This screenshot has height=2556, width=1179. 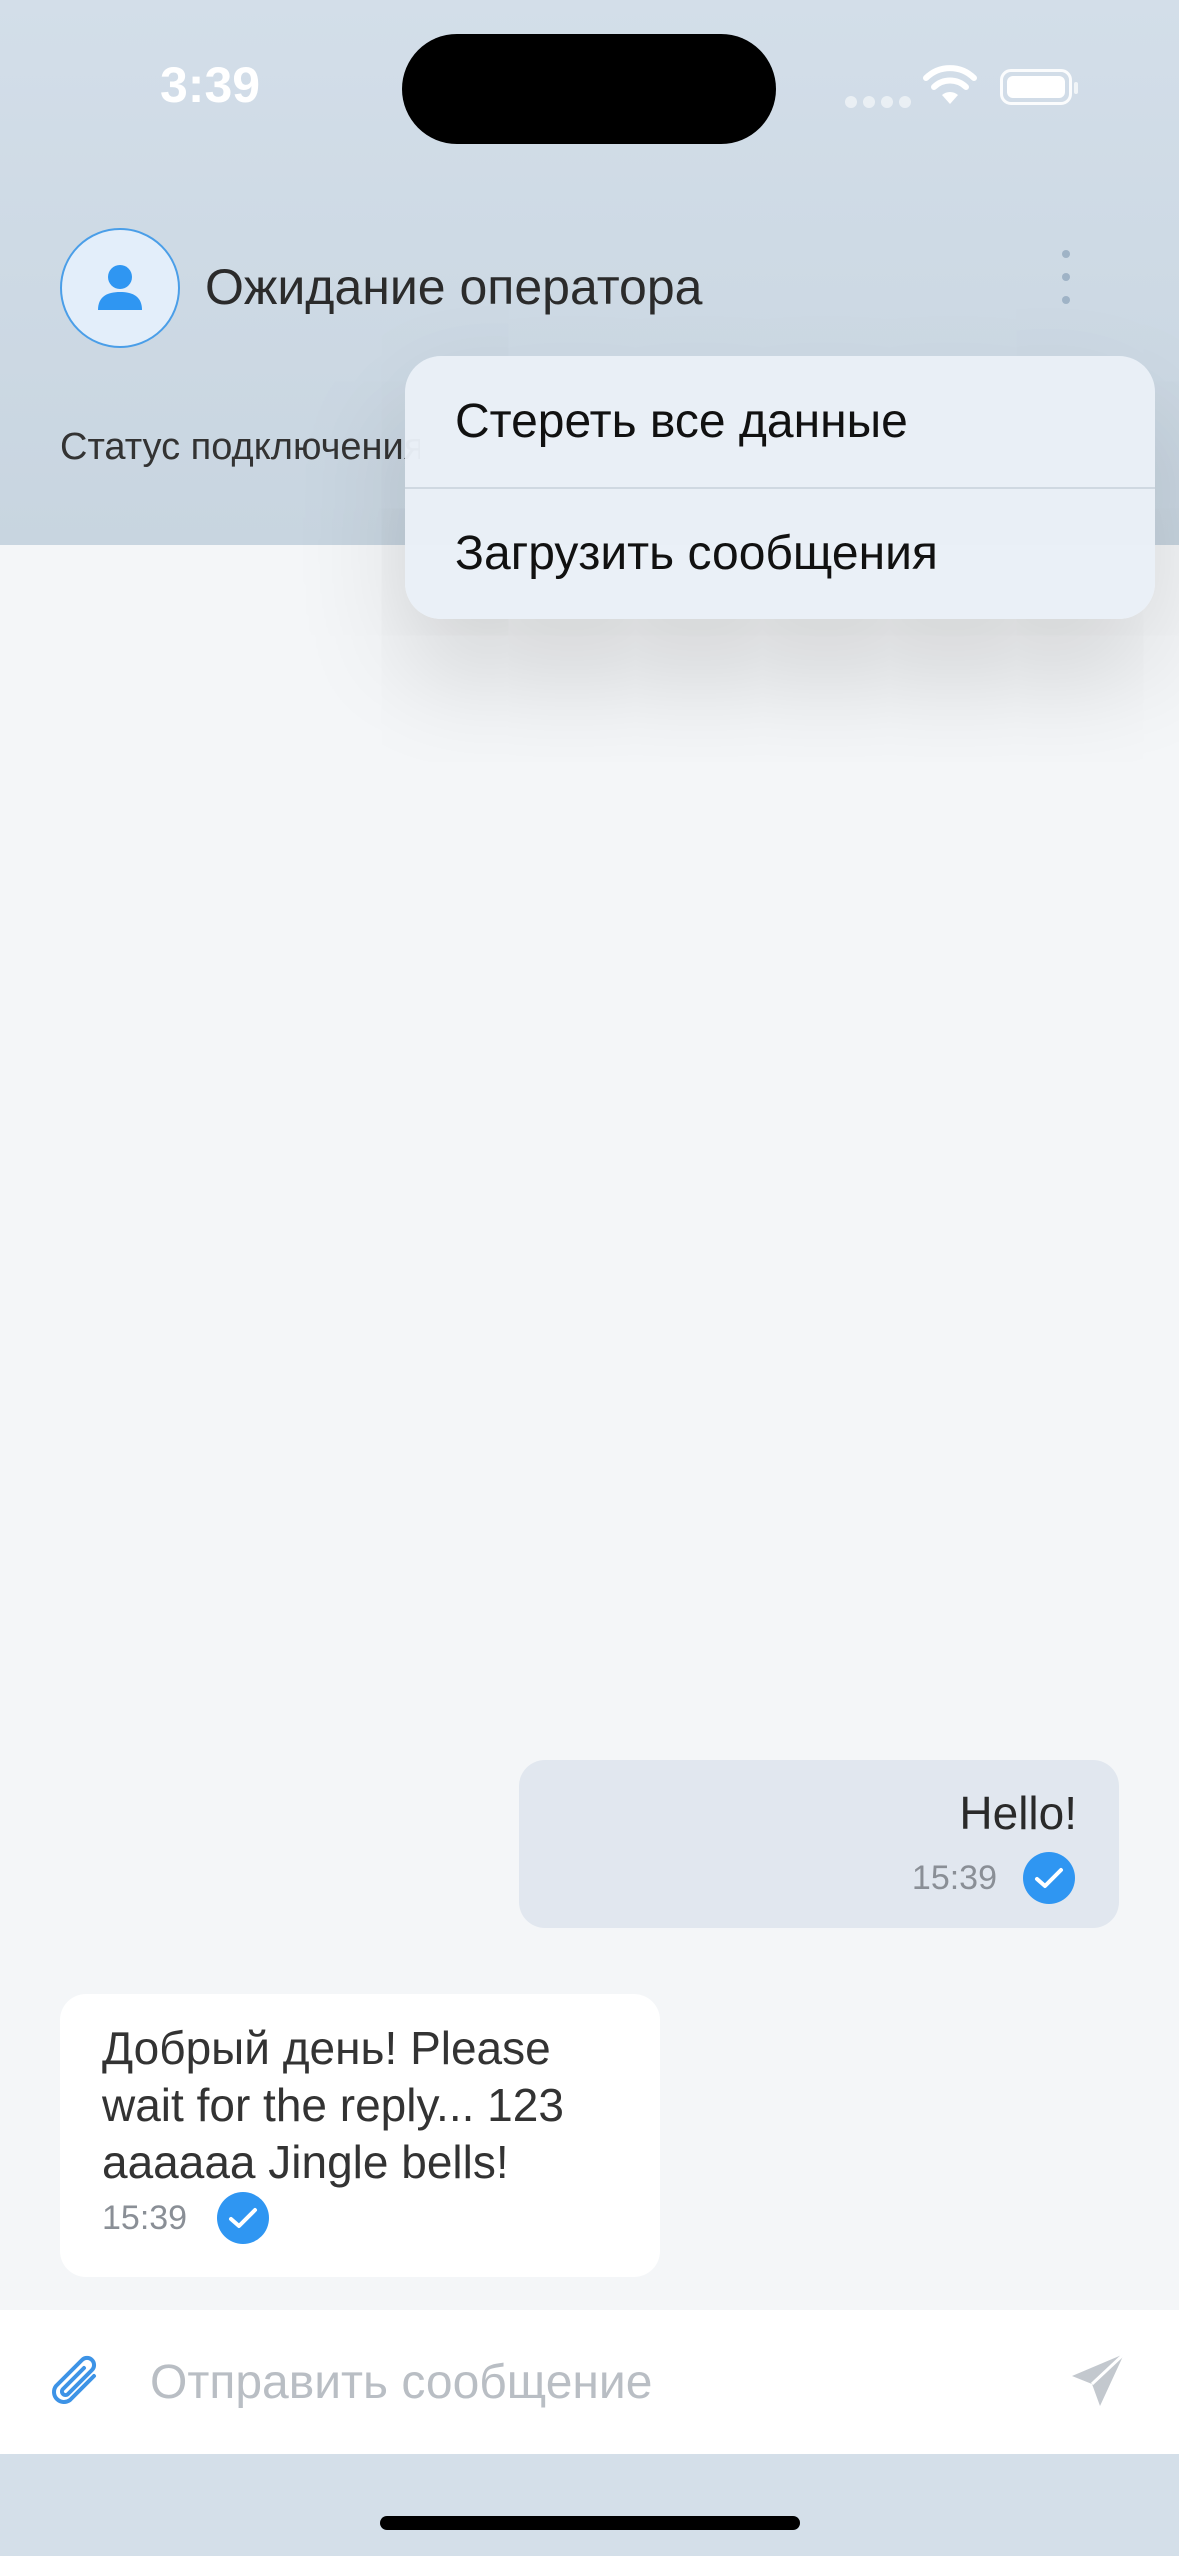 I want to click on more-vertical-icon, so click(x=1066, y=277).